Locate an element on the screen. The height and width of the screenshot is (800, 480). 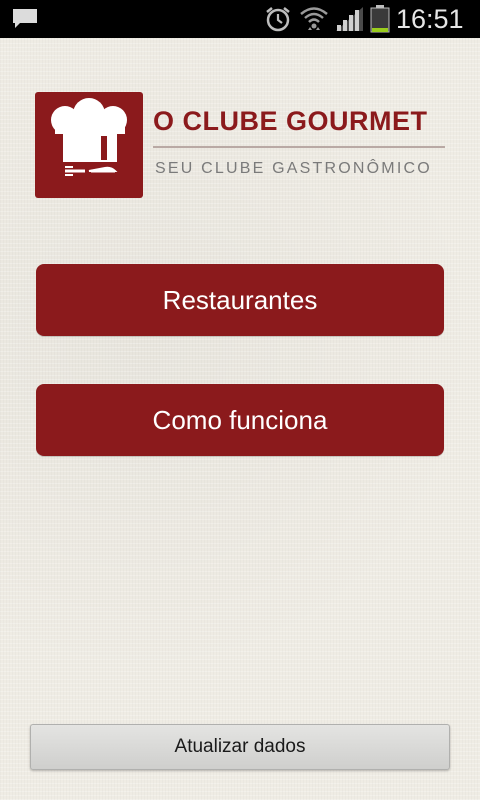
chef-hat-icon is located at coordinates (89, 145).